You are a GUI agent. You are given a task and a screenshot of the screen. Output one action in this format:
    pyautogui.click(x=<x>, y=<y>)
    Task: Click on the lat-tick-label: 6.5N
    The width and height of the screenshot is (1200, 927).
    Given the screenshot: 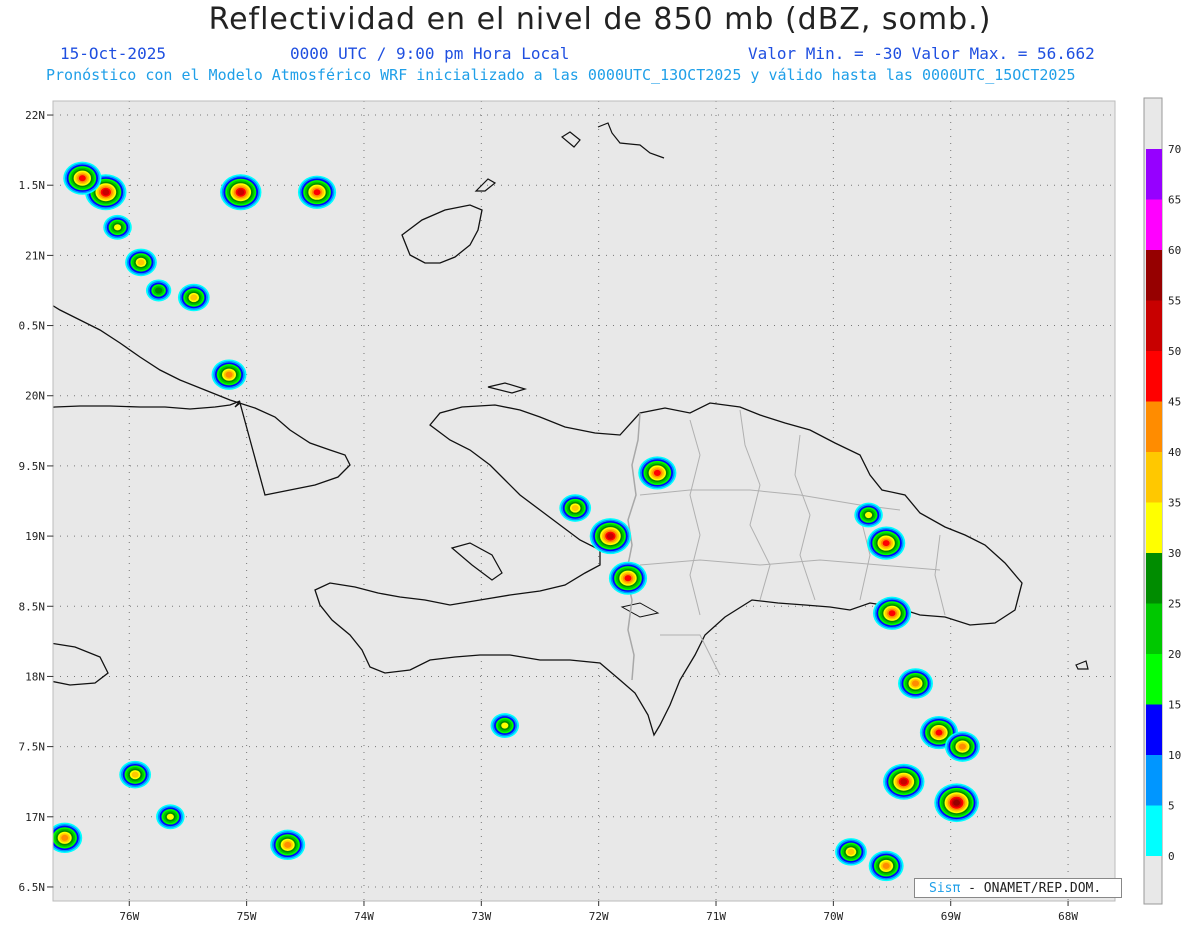 What is the action you would take?
    pyautogui.click(x=32, y=887)
    